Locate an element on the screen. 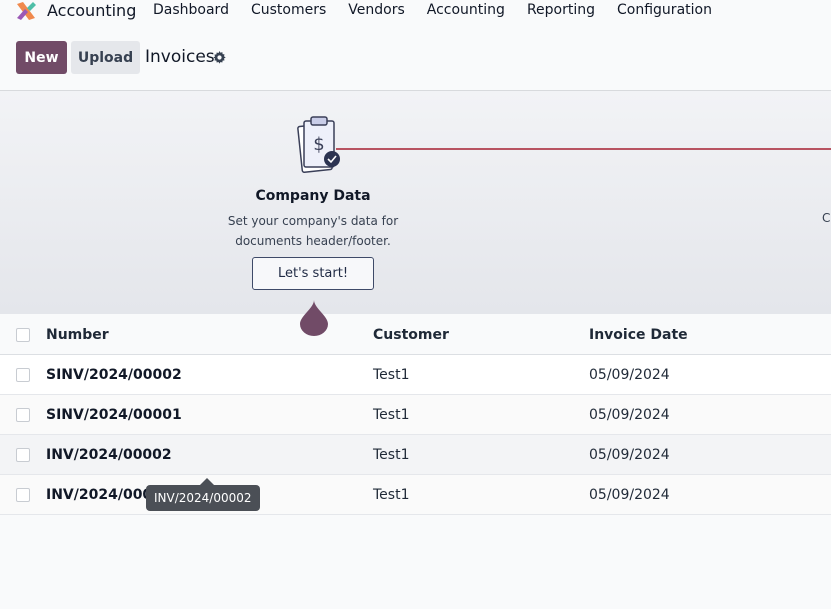 This screenshot has height=609, width=831. new-button: New is located at coordinates (41, 57).